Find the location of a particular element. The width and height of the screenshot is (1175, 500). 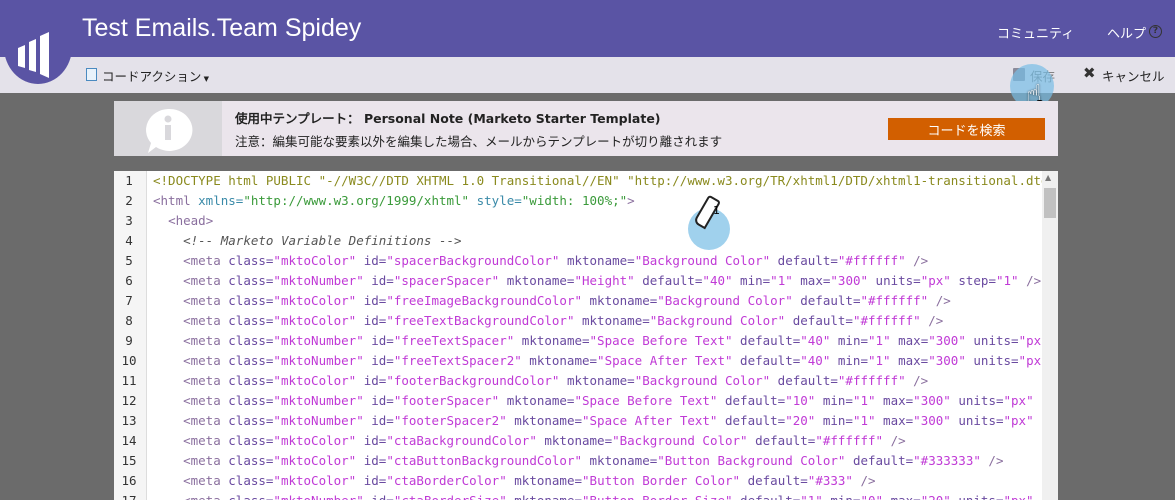

marketo-logo is located at coordinates (38, 47).